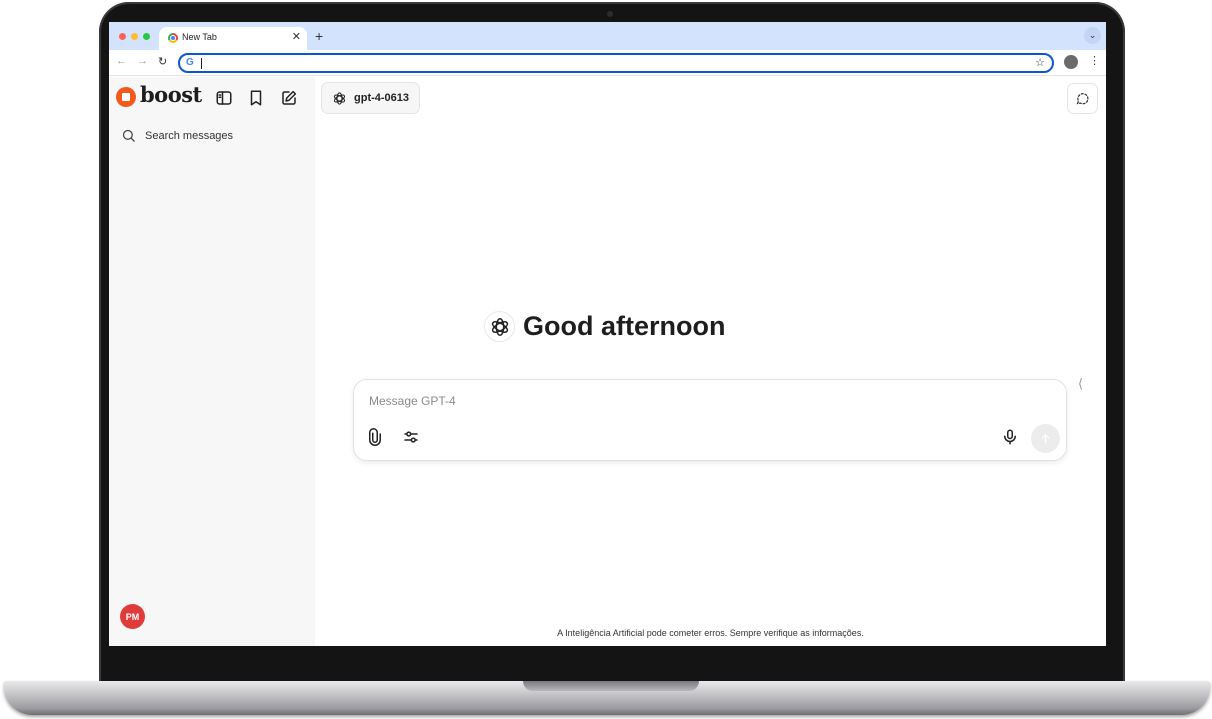 The width and height of the screenshot is (1212, 719). What do you see at coordinates (382, 98) in the screenshot?
I see `model-label: gpt-4-0613` at bounding box center [382, 98].